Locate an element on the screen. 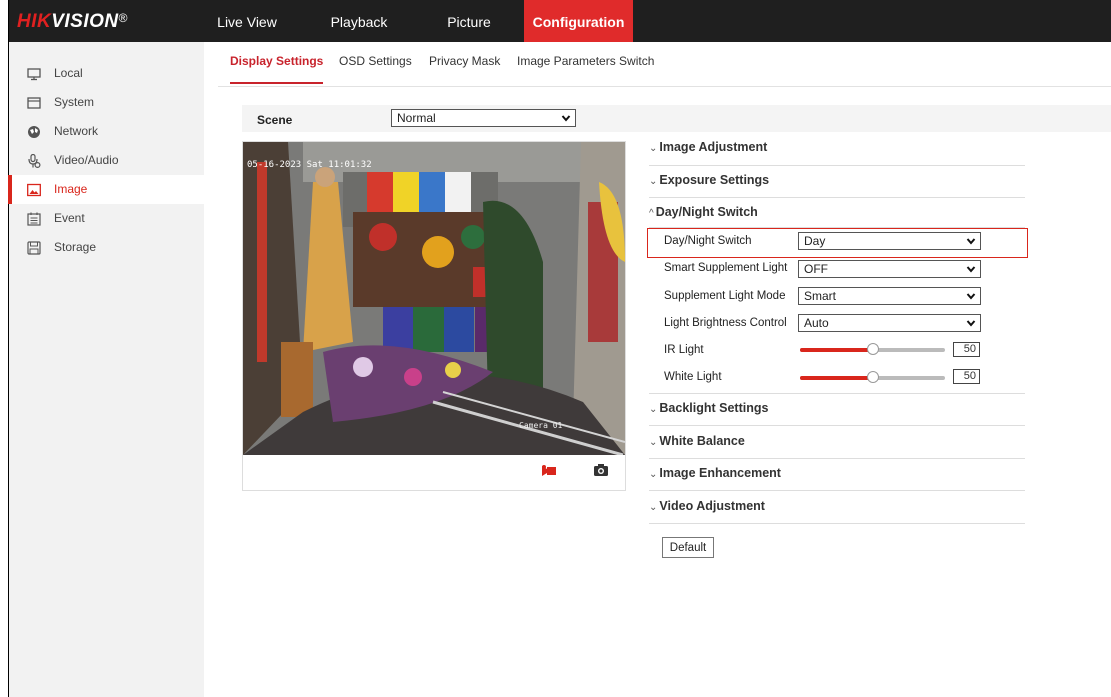  tab-osd-settings: OSD Settings is located at coordinates (375, 69).